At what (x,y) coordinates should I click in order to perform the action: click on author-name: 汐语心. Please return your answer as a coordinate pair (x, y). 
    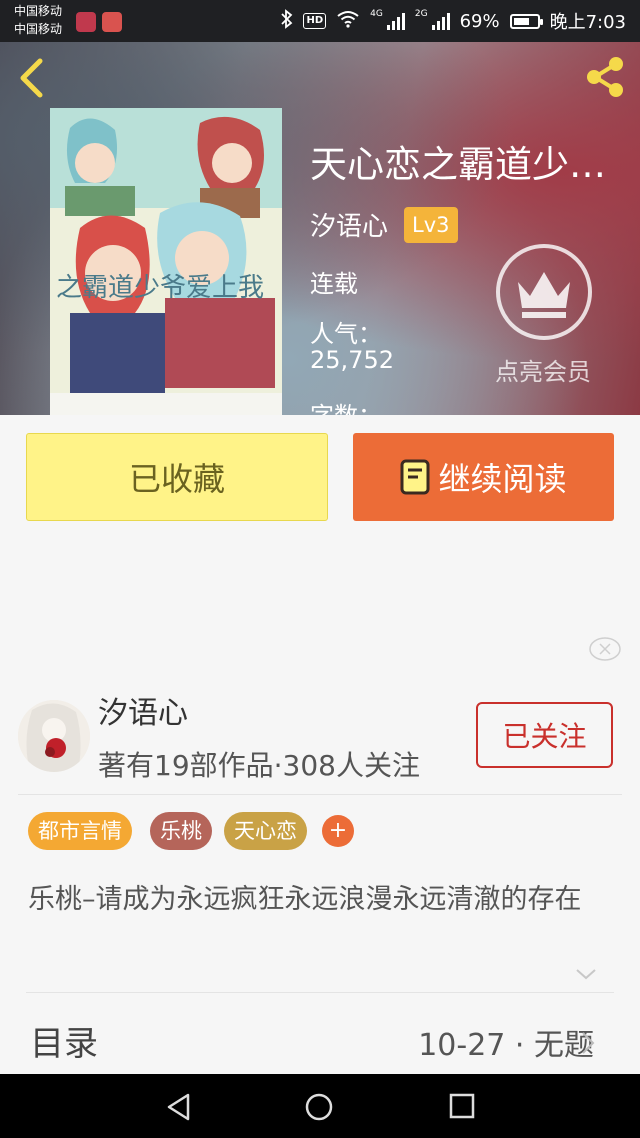
    Looking at the image, I should click on (349, 227).